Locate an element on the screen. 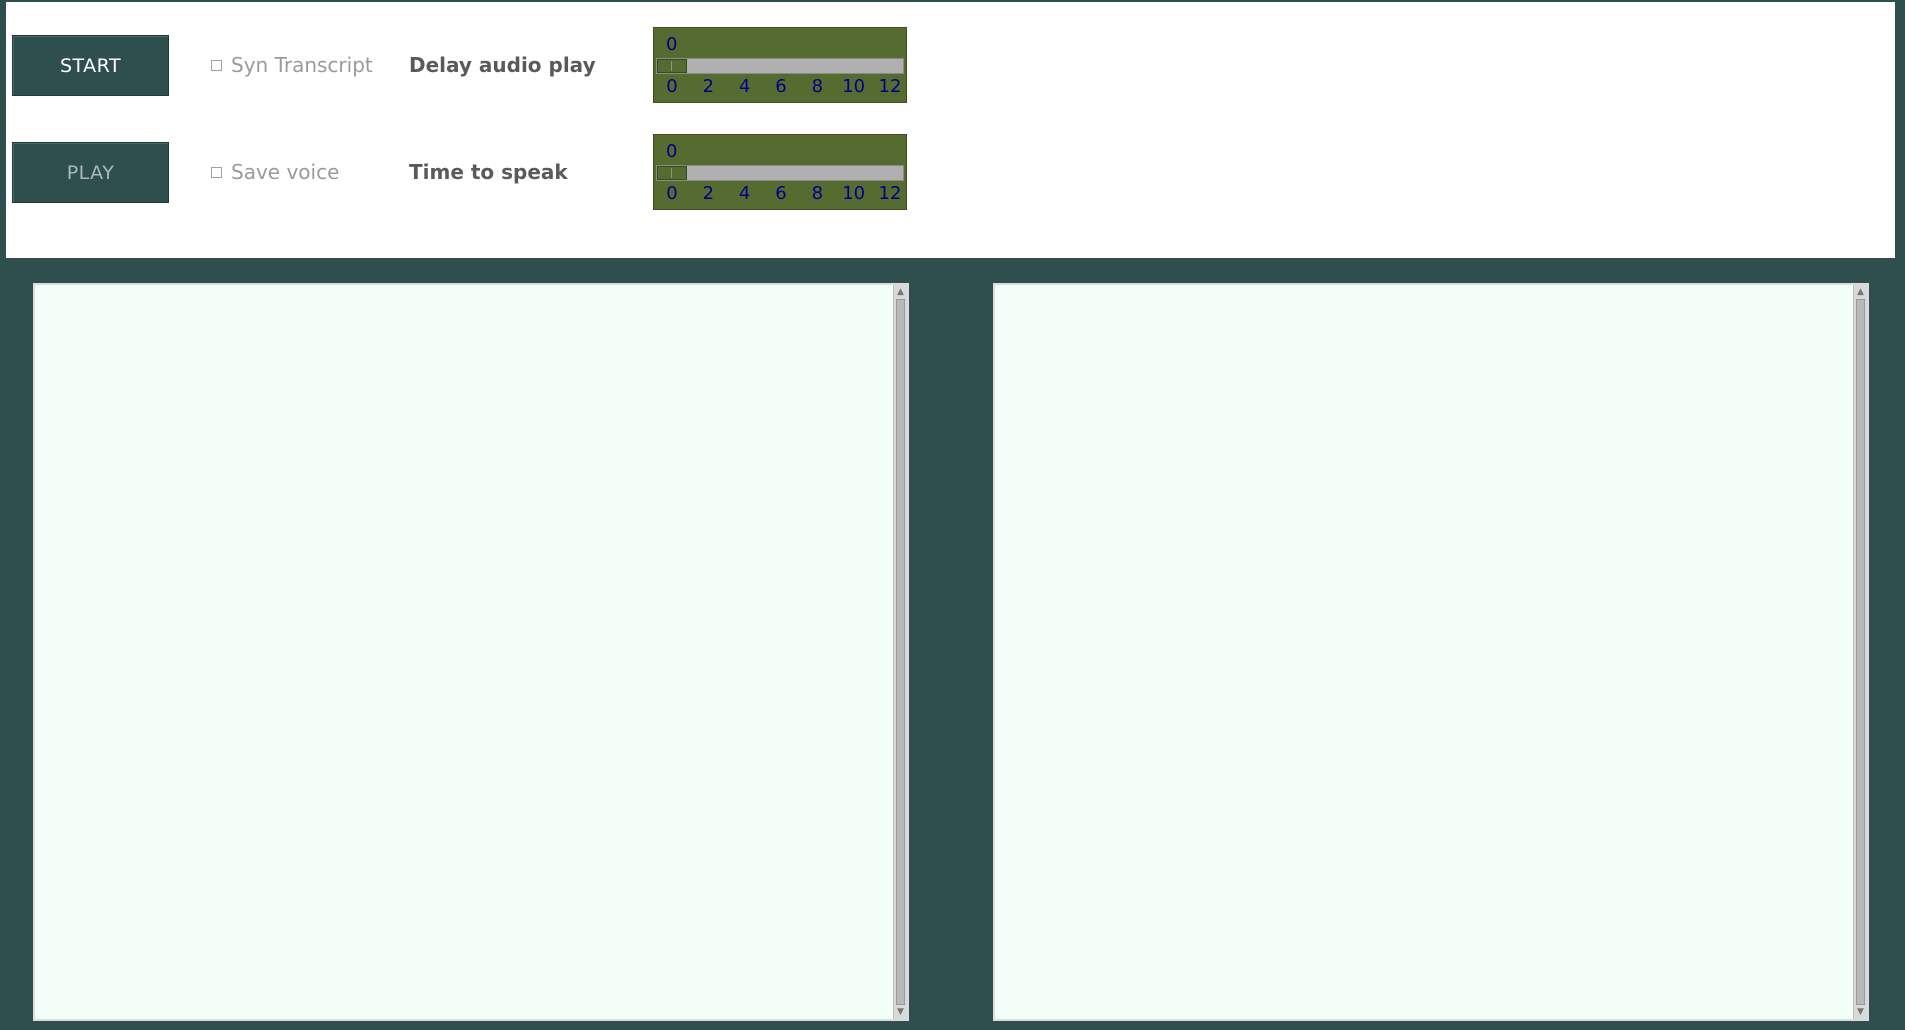  save-voice-checkbox: Save voice is located at coordinates (275, 172).